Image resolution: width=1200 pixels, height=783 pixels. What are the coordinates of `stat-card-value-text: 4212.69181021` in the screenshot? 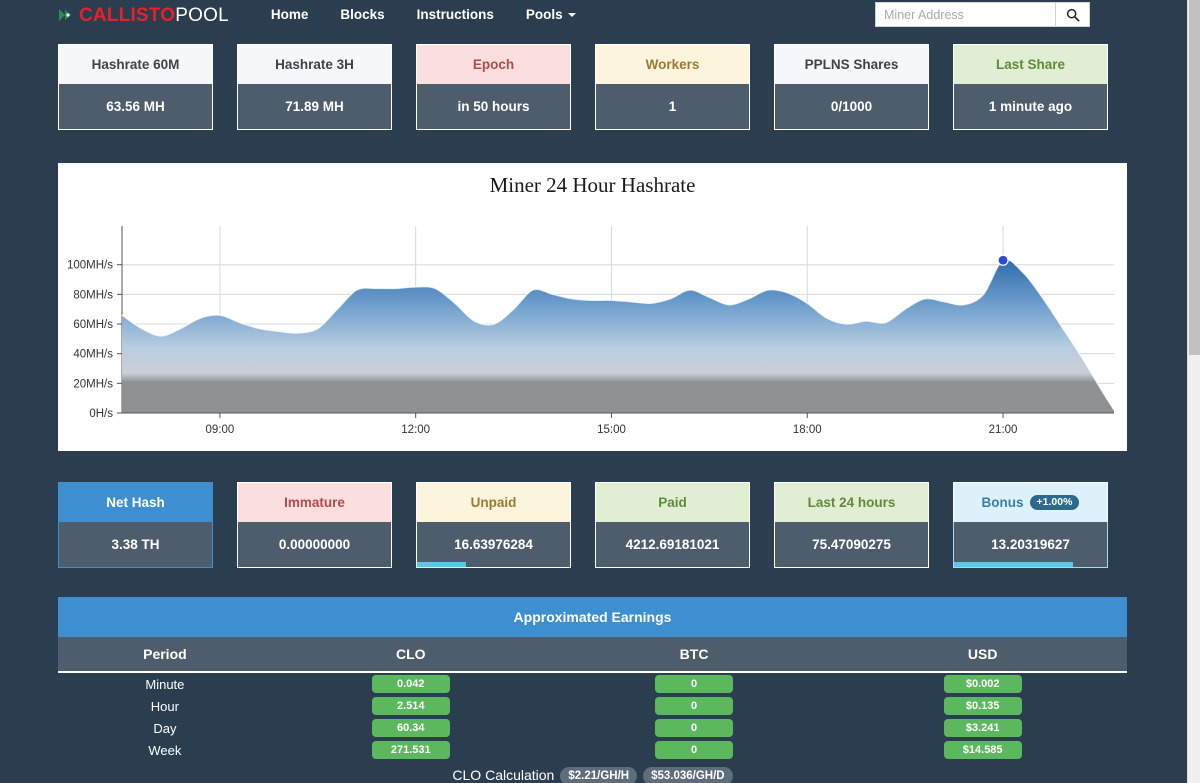 It's located at (672, 544).